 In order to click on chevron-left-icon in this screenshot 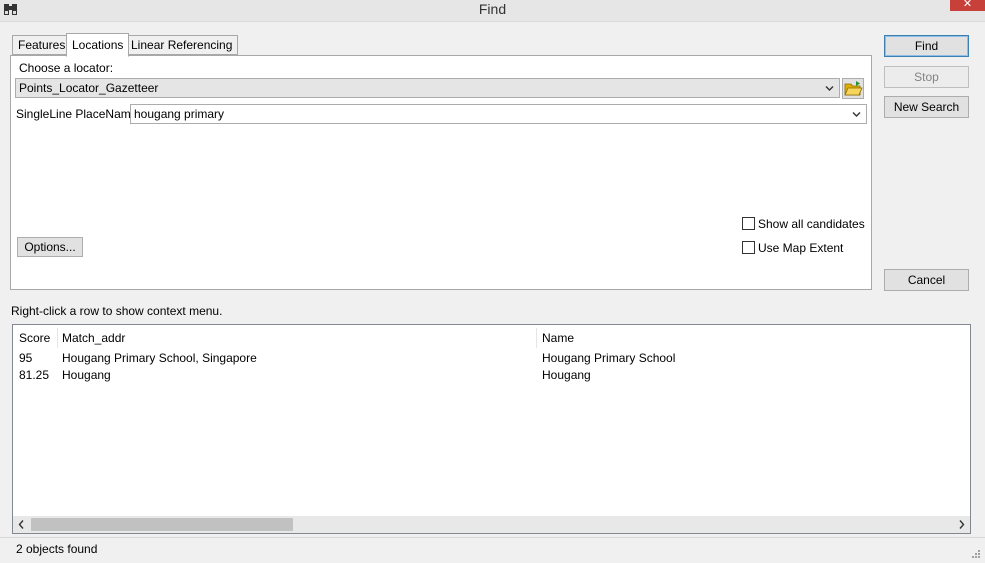, I will do `click(21, 524)`.